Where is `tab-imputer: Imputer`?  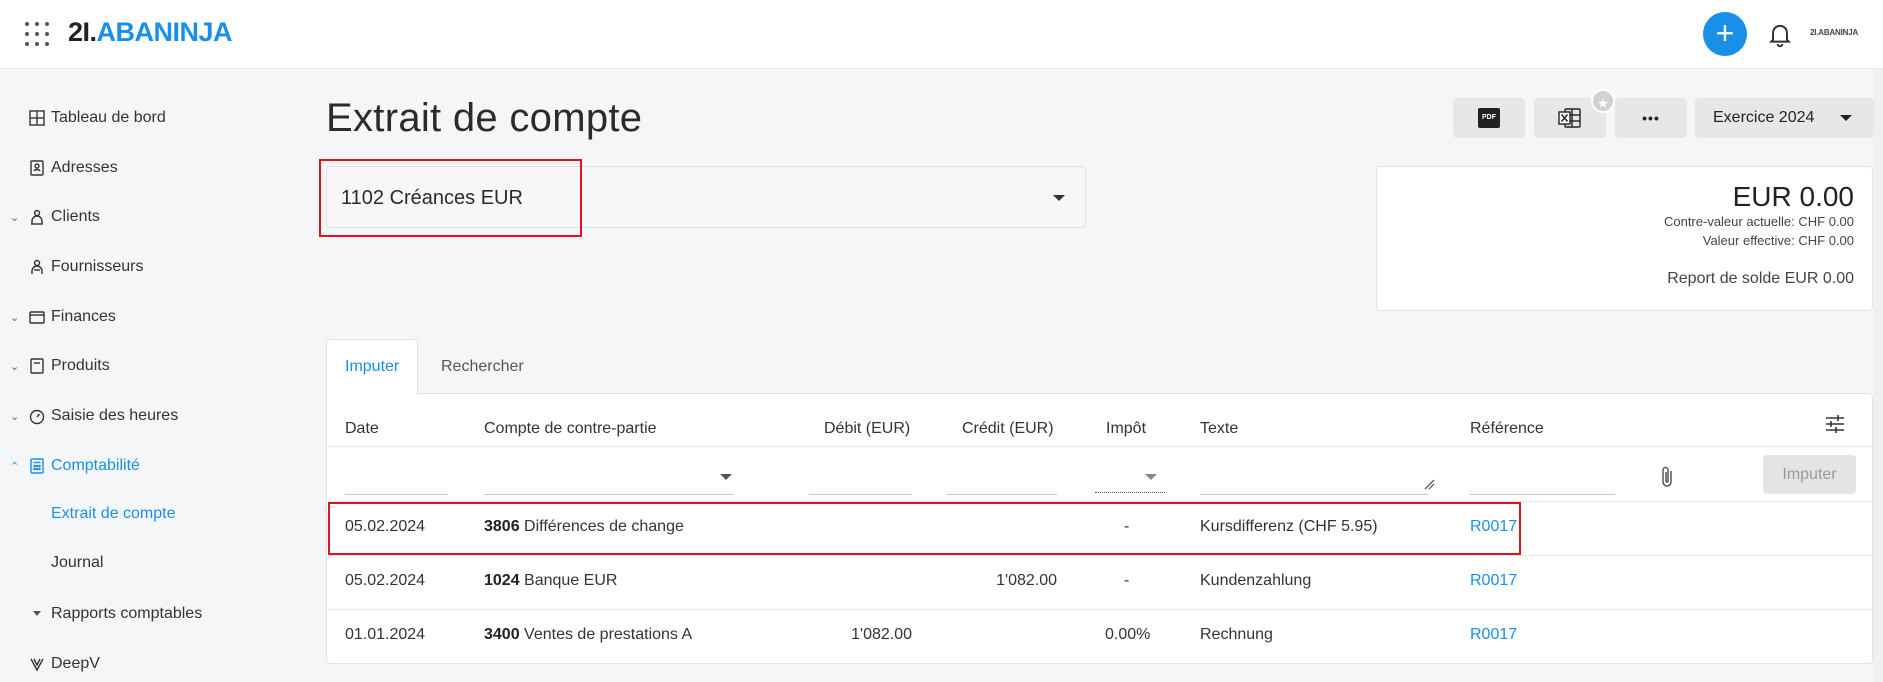
tab-imputer: Imputer is located at coordinates (372, 366).